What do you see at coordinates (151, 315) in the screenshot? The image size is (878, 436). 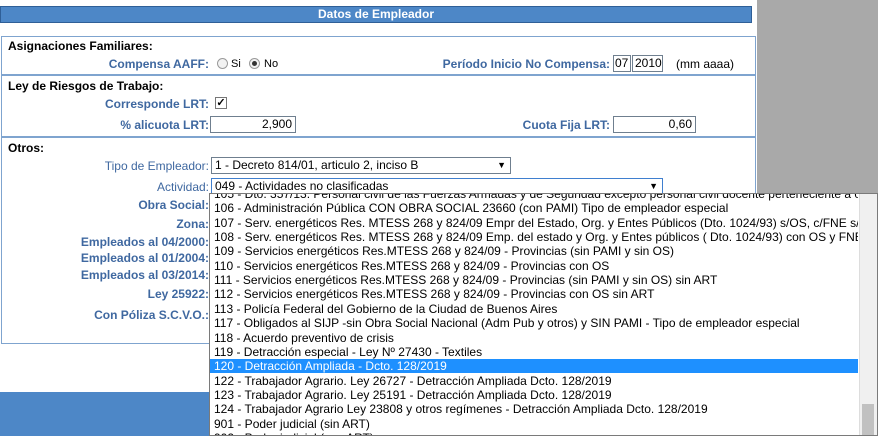 I see `poliza-scvo-label: Con Póliza S.C.V.O.:` at bounding box center [151, 315].